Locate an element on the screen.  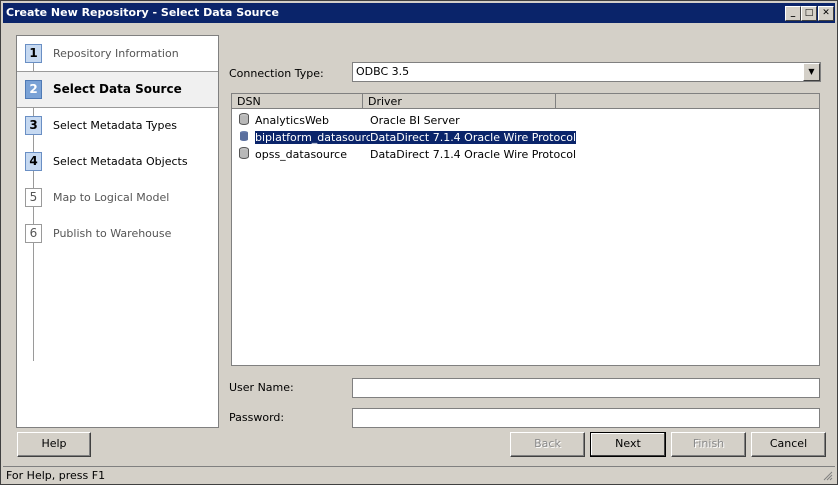
minimize-button: _ is located at coordinates (793, 13).